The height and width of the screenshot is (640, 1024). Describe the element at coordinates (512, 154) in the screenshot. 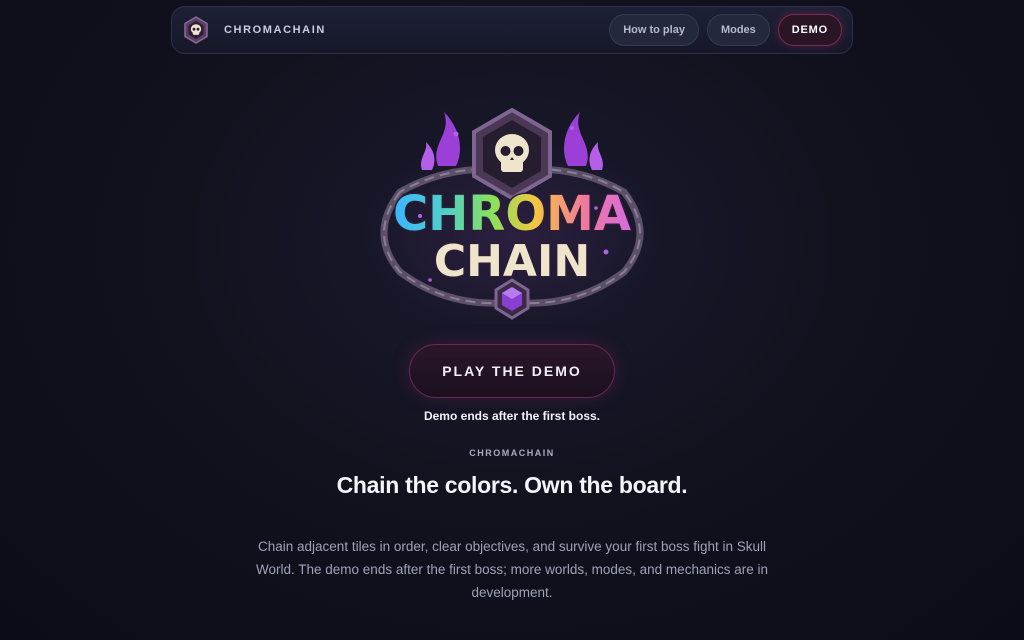

I see `skull-hex-emblem` at that location.